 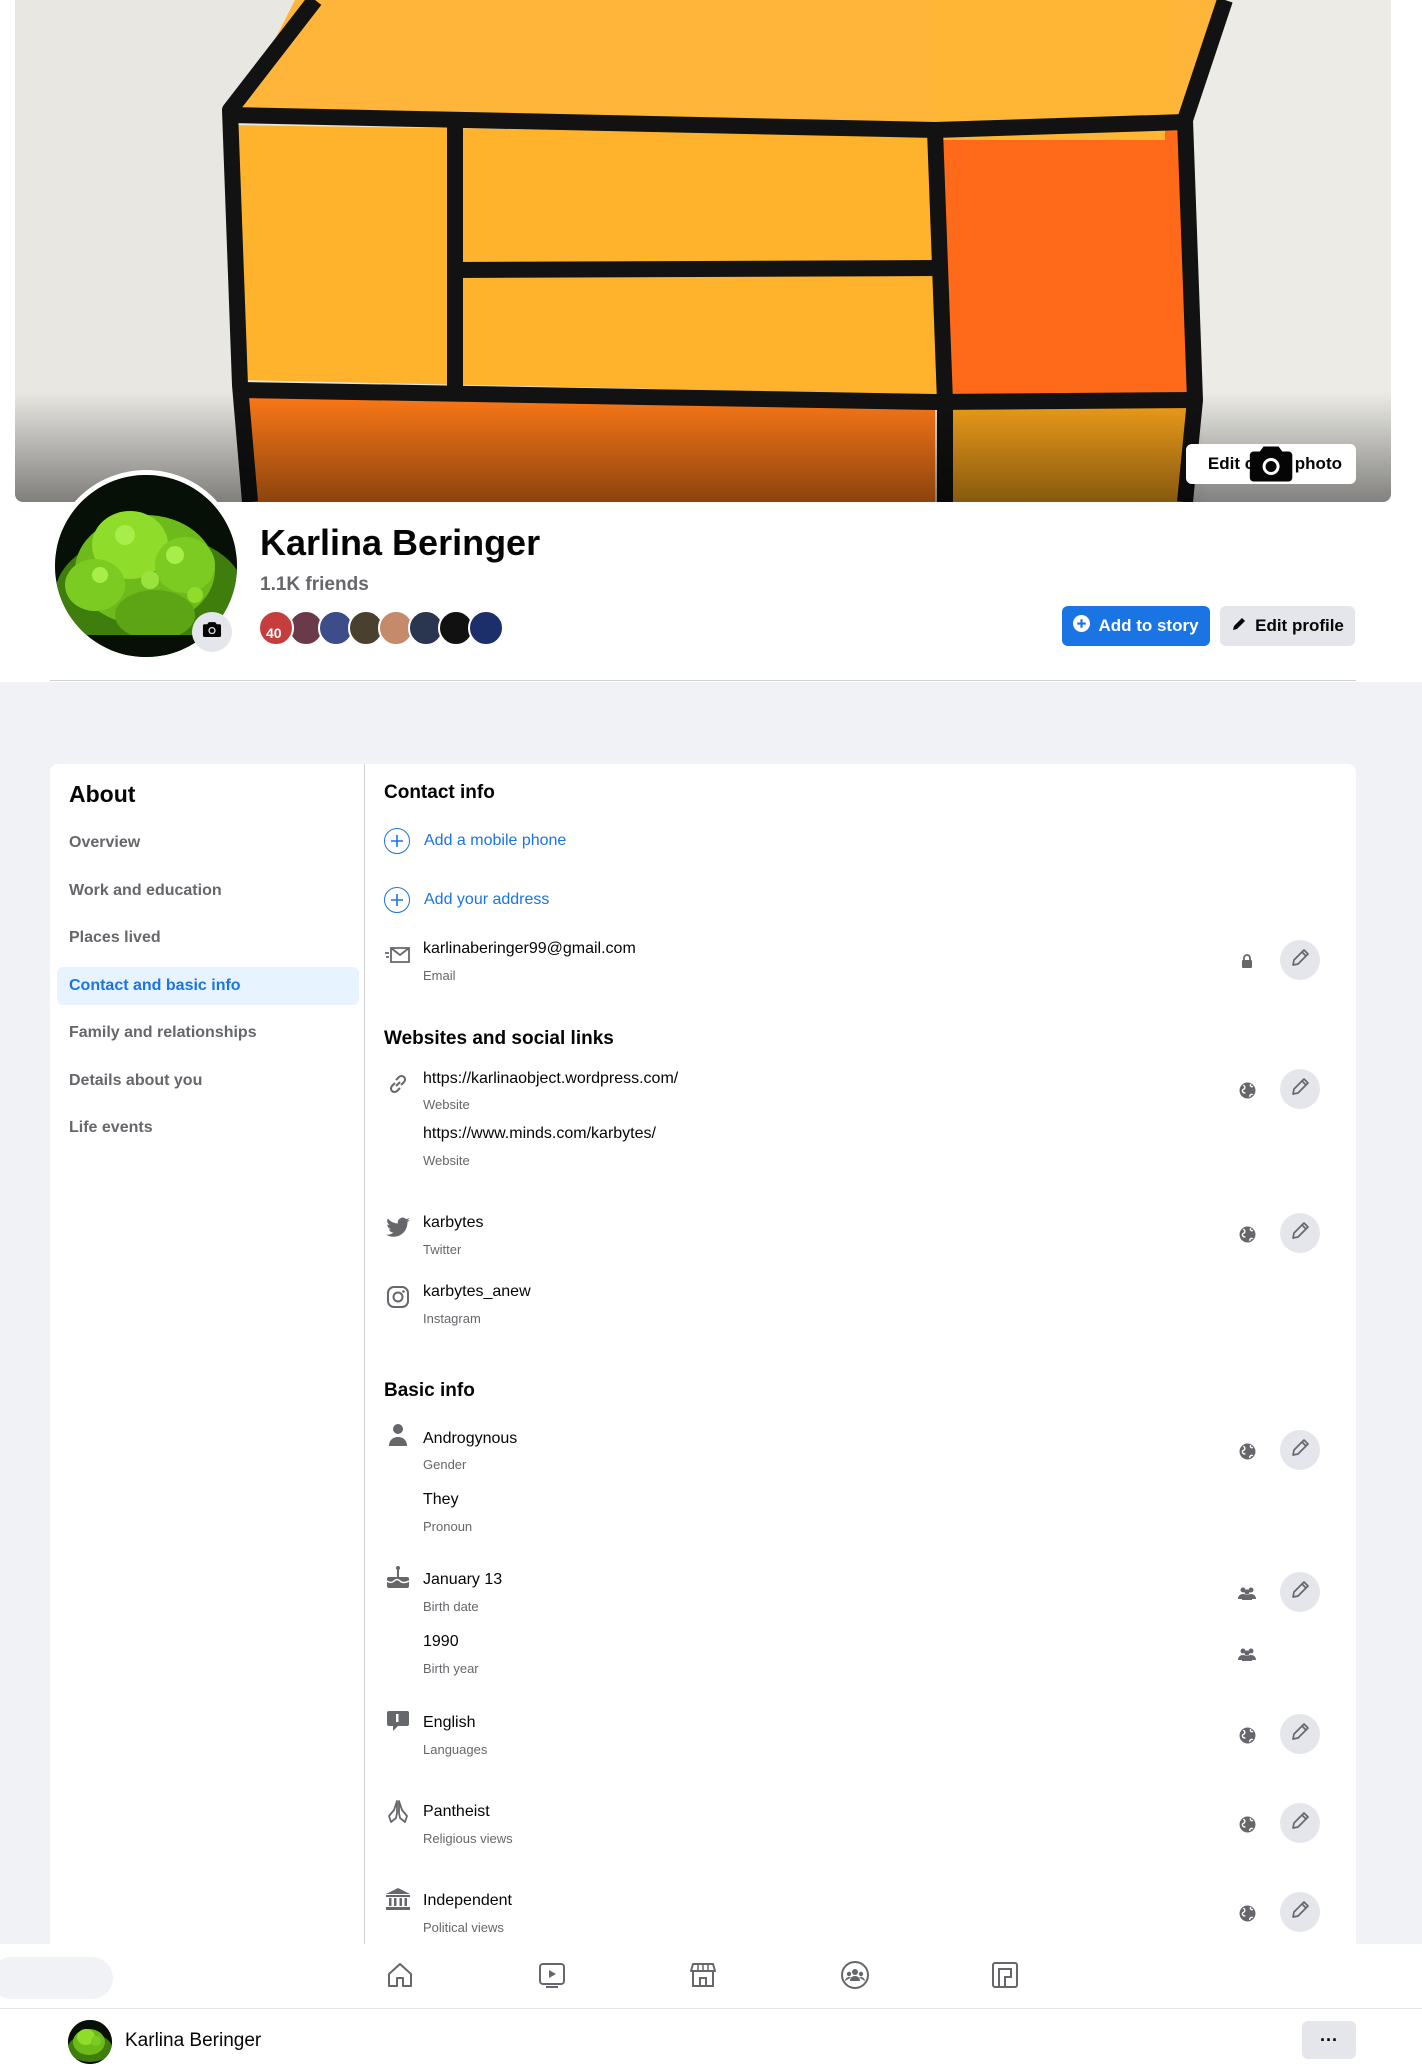 I want to click on email-value: karlinaberinger99@gmail.com, so click(x=529, y=948).